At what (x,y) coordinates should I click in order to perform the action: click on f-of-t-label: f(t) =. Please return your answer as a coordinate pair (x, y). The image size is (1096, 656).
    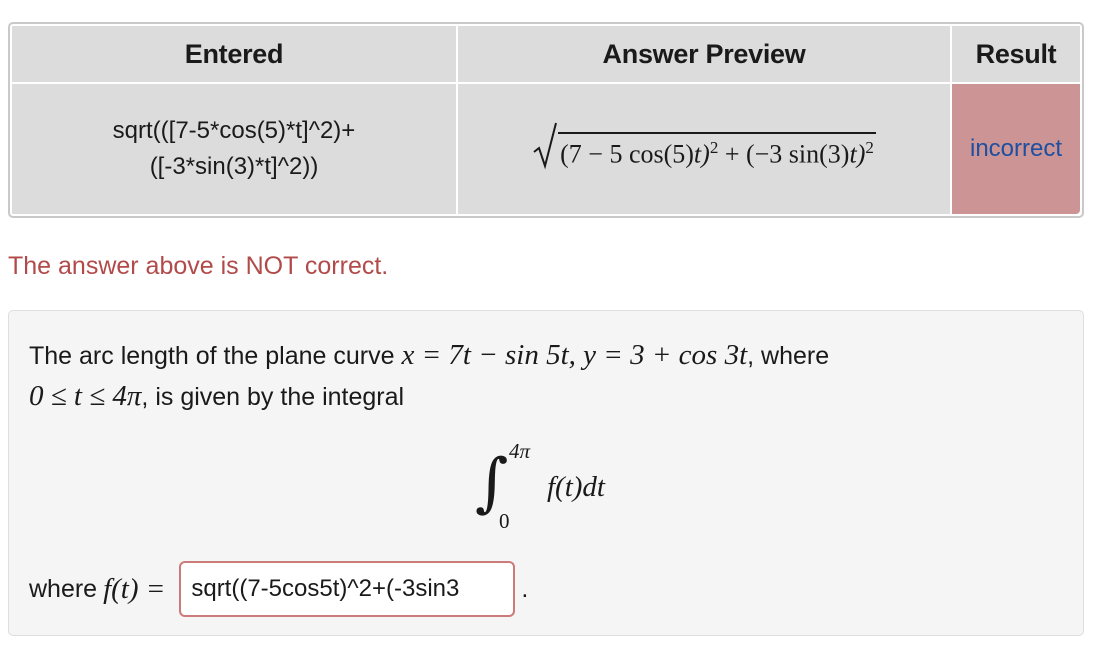
    Looking at the image, I should click on (134, 588).